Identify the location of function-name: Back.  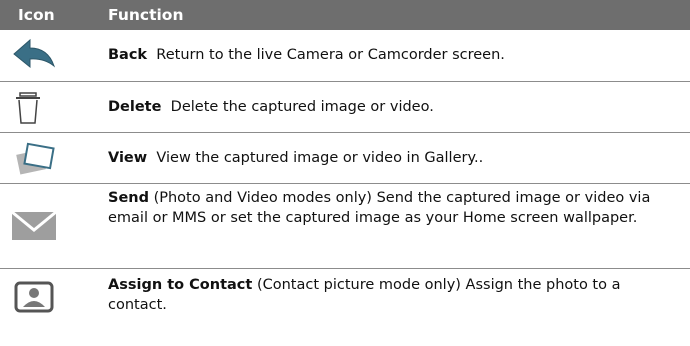
(128, 55).